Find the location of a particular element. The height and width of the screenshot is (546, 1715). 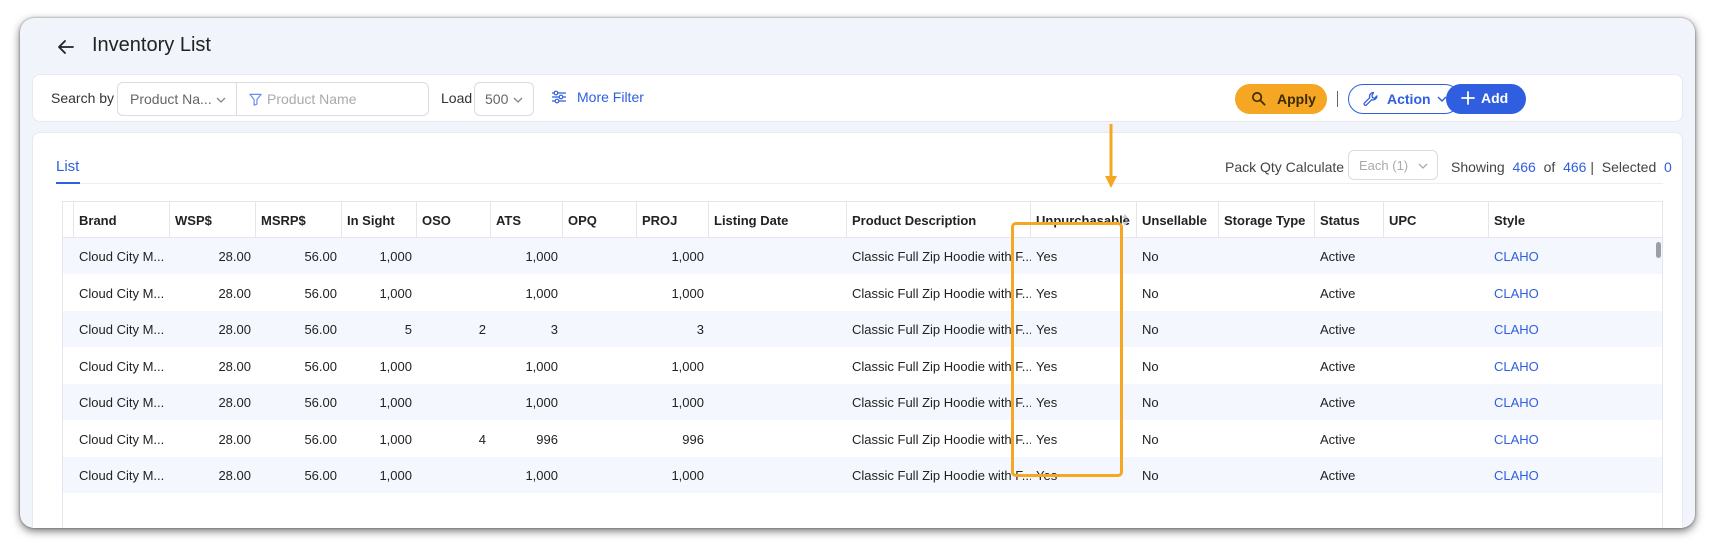

column-header-storage-type: Storage Type is located at coordinates (1267, 220).